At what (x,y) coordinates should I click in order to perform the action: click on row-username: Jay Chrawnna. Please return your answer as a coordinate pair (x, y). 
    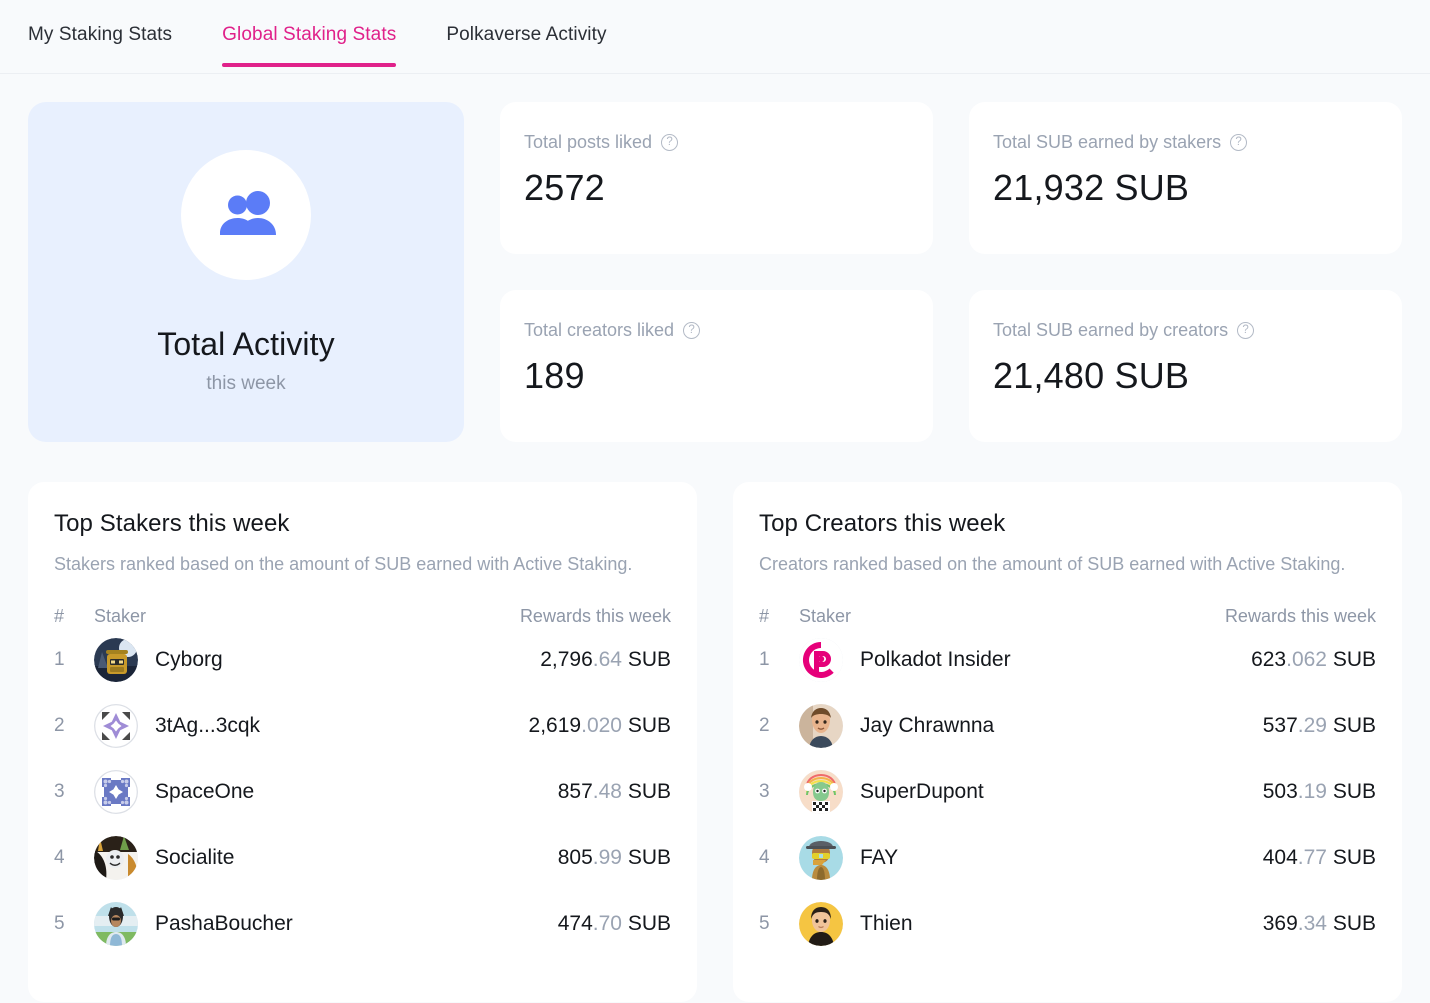
    Looking at the image, I should click on (1061, 726).